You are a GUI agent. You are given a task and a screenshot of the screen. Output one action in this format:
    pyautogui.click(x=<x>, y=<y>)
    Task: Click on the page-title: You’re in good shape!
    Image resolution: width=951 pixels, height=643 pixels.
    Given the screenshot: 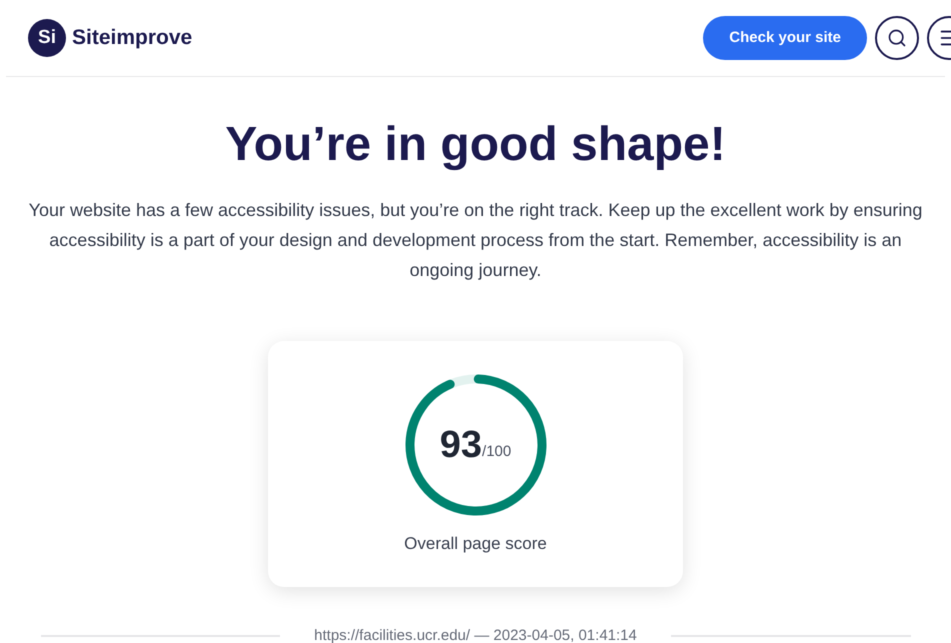 What is the action you would take?
    pyautogui.click(x=475, y=145)
    